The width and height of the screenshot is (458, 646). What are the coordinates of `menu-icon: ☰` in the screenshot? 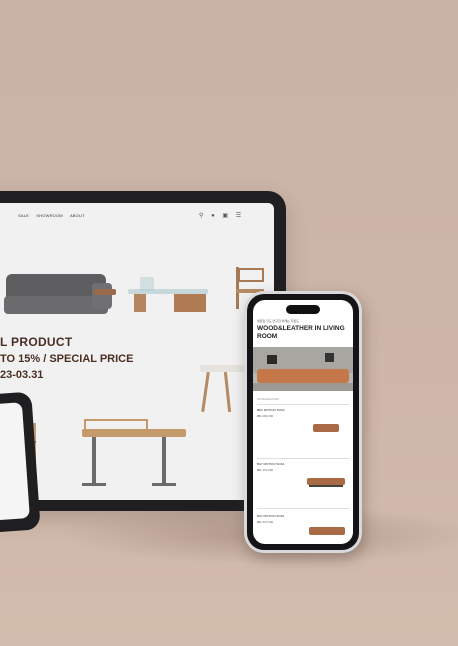 It's located at (238, 216).